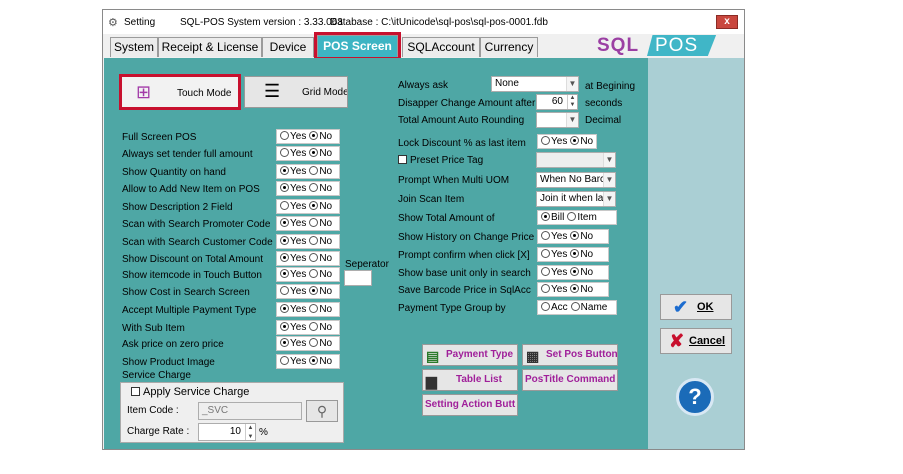 The height and width of the screenshot is (474, 903). Describe the element at coordinates (696, 307) in the screenshot. I see `ok-button: ✔ OK` at that location.